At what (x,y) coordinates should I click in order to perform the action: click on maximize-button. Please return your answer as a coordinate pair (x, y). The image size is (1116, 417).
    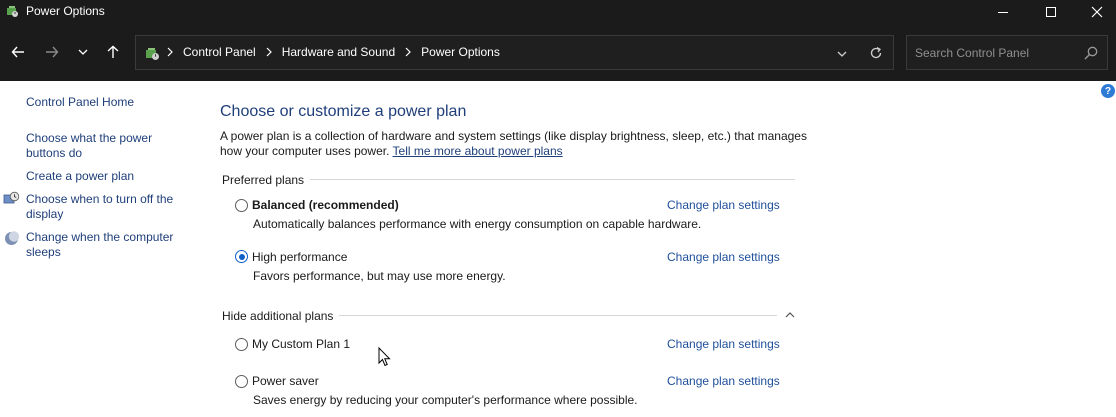
    Looking at the image, I should click on (1051, 12).